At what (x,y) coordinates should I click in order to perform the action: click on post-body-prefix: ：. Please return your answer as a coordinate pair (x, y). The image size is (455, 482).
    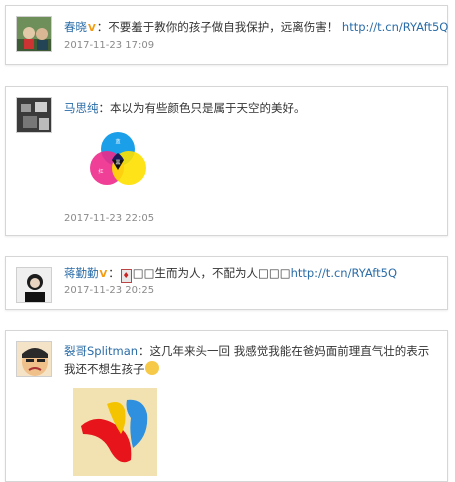
    Looking at the image, I should click on (114, 273).